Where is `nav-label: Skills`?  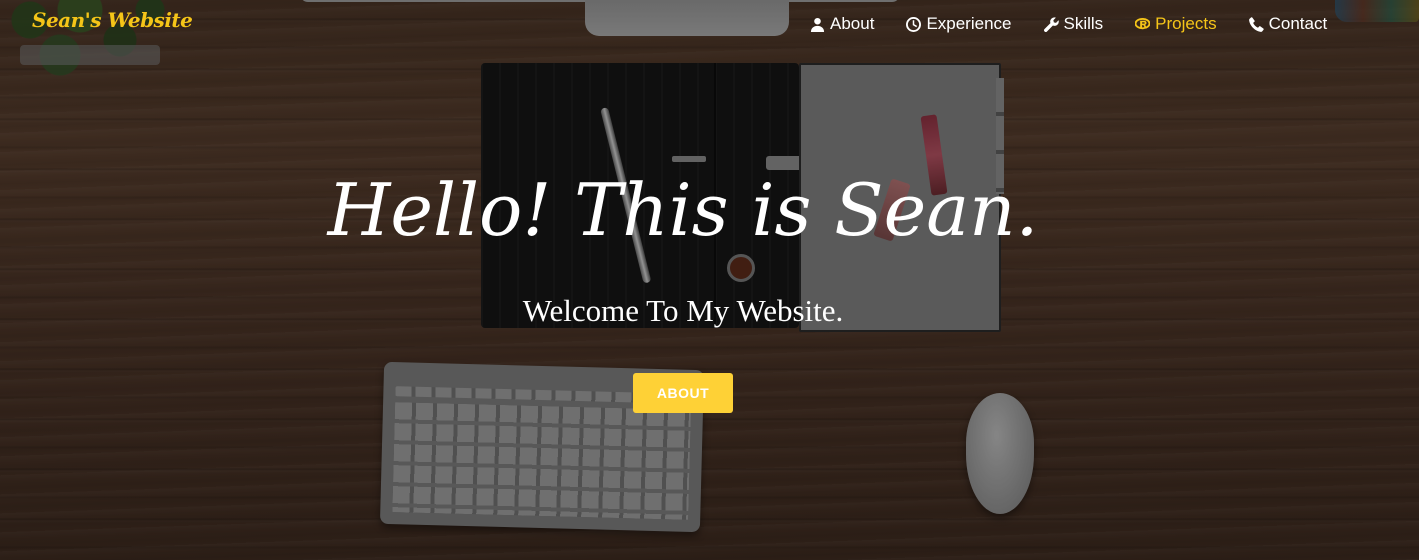
nav-label: Skills is located at coordinates (1083, 23).